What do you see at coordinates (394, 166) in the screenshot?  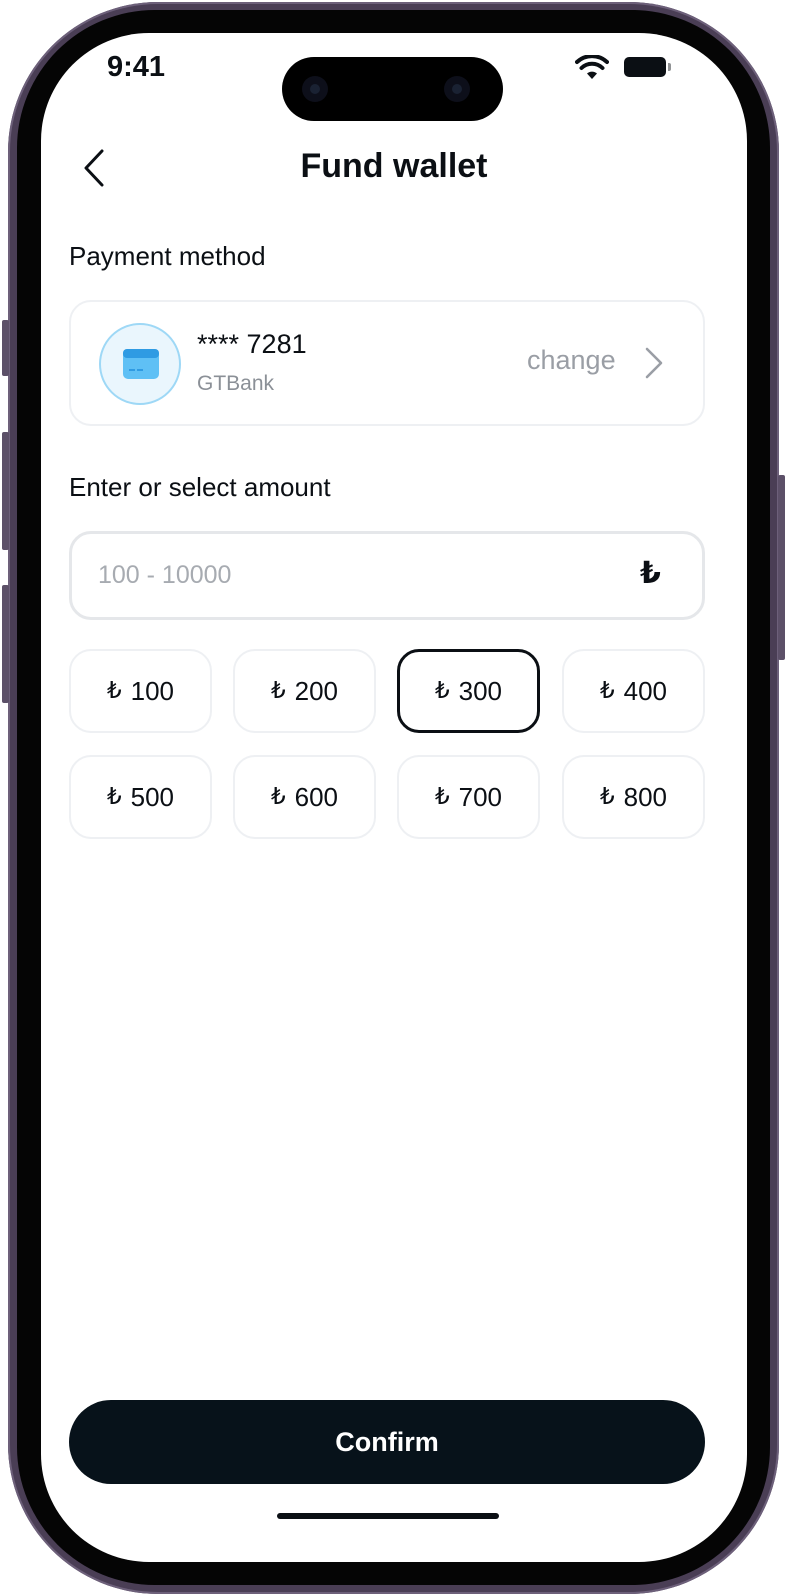 I see `page-title: Fund wallet` at bounding box center [394, 166].